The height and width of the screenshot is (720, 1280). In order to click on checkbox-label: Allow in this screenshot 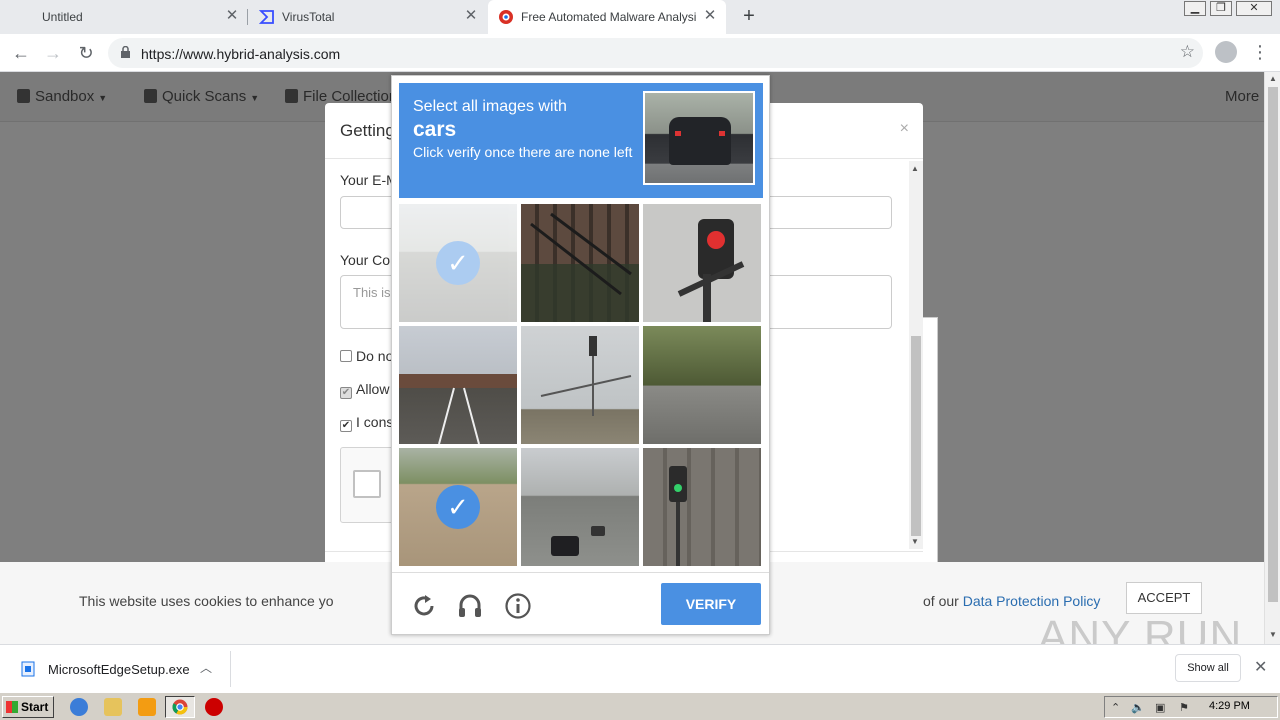, I will do `click(373, 389)`.